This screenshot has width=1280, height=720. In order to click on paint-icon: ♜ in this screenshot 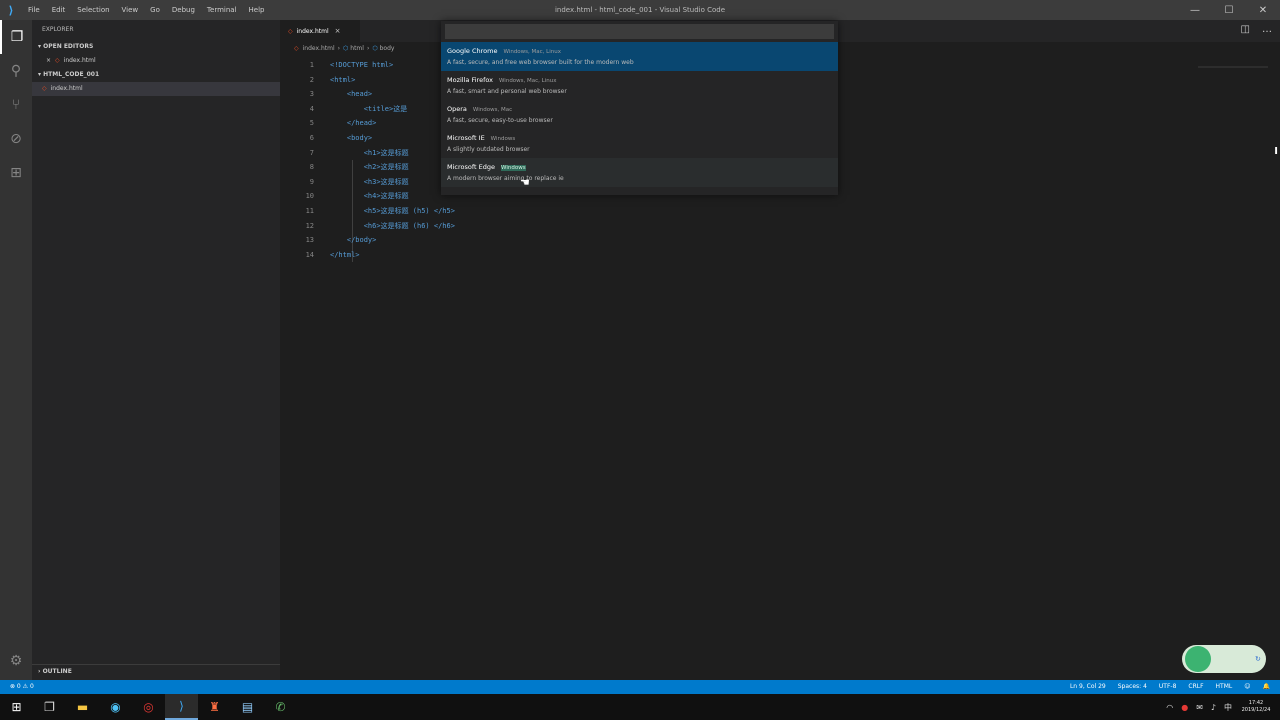, I will do `click(214, 707)`.